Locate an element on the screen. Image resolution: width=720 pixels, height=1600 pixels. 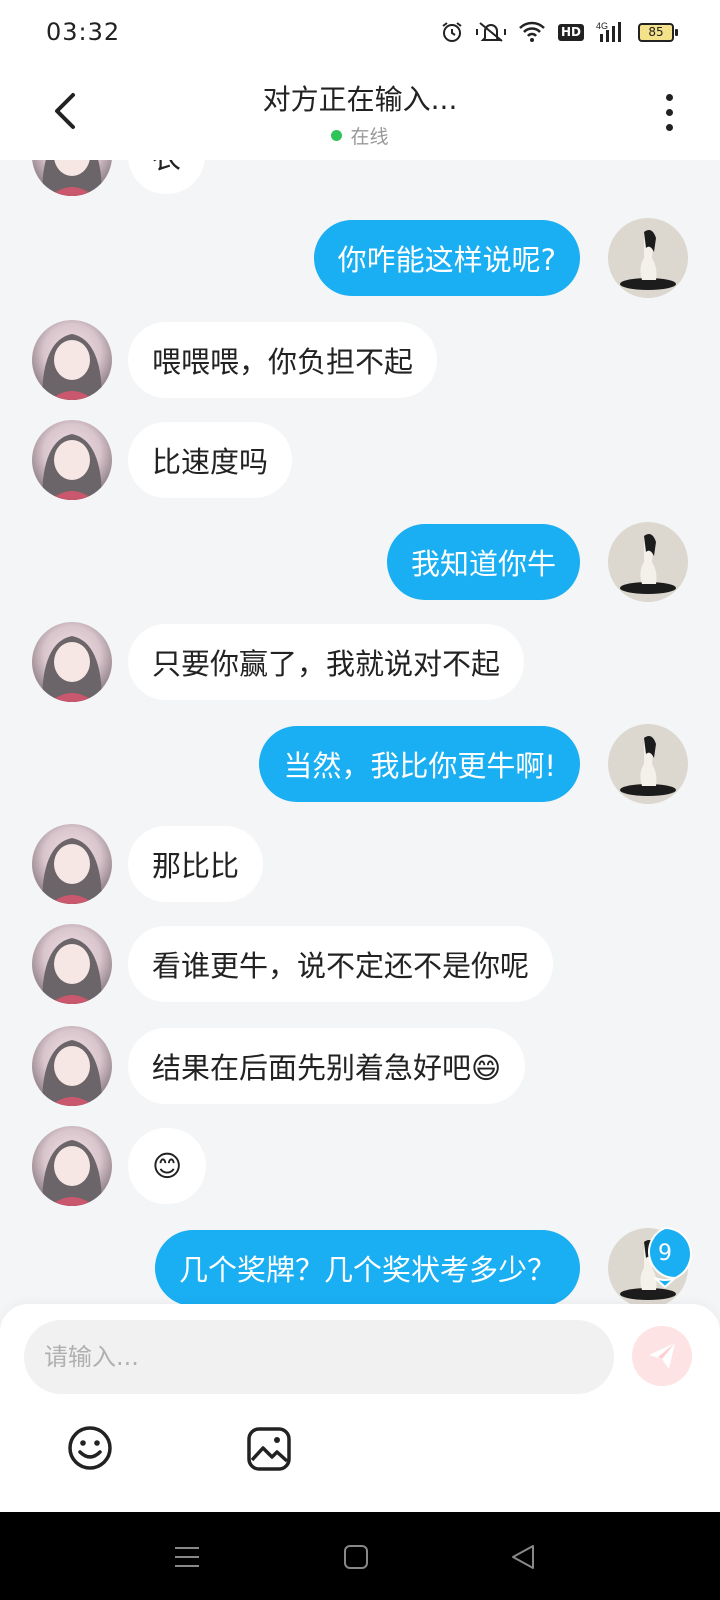
message-bubble: 结果在后面先别着急好吧😄 is located at coordinates (327, 1066).